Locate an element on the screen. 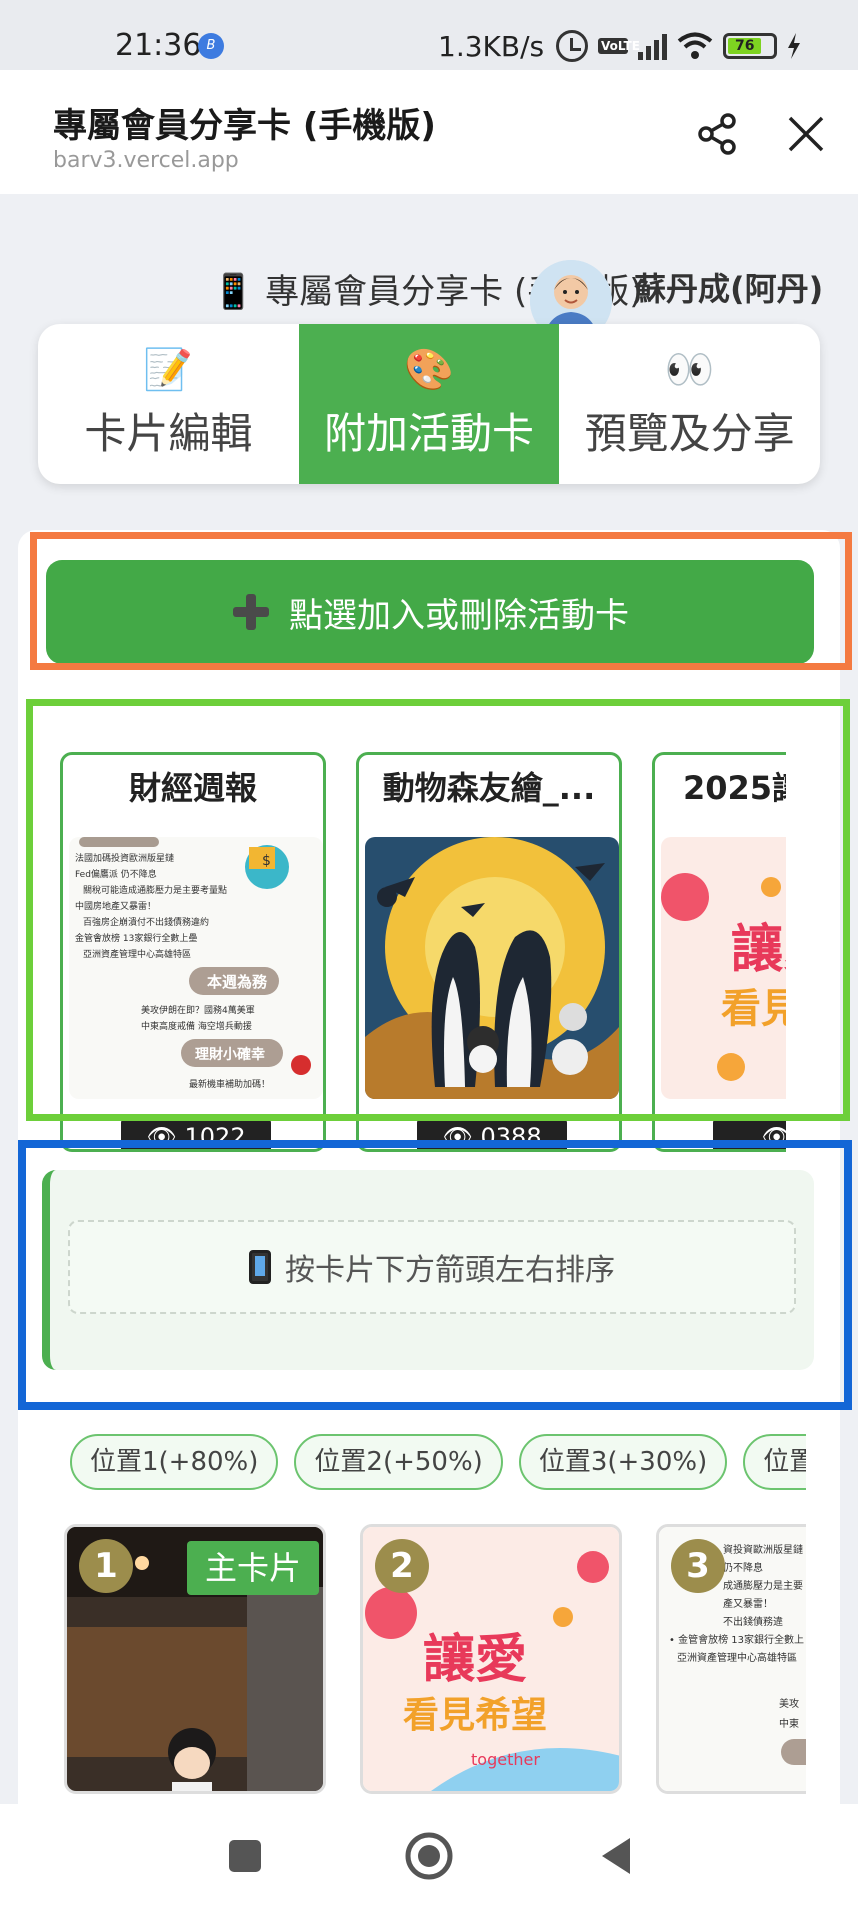  add-remove-activity-cards-button: 點選加入或刪除活動卡 is located at coordinates (430, 612).